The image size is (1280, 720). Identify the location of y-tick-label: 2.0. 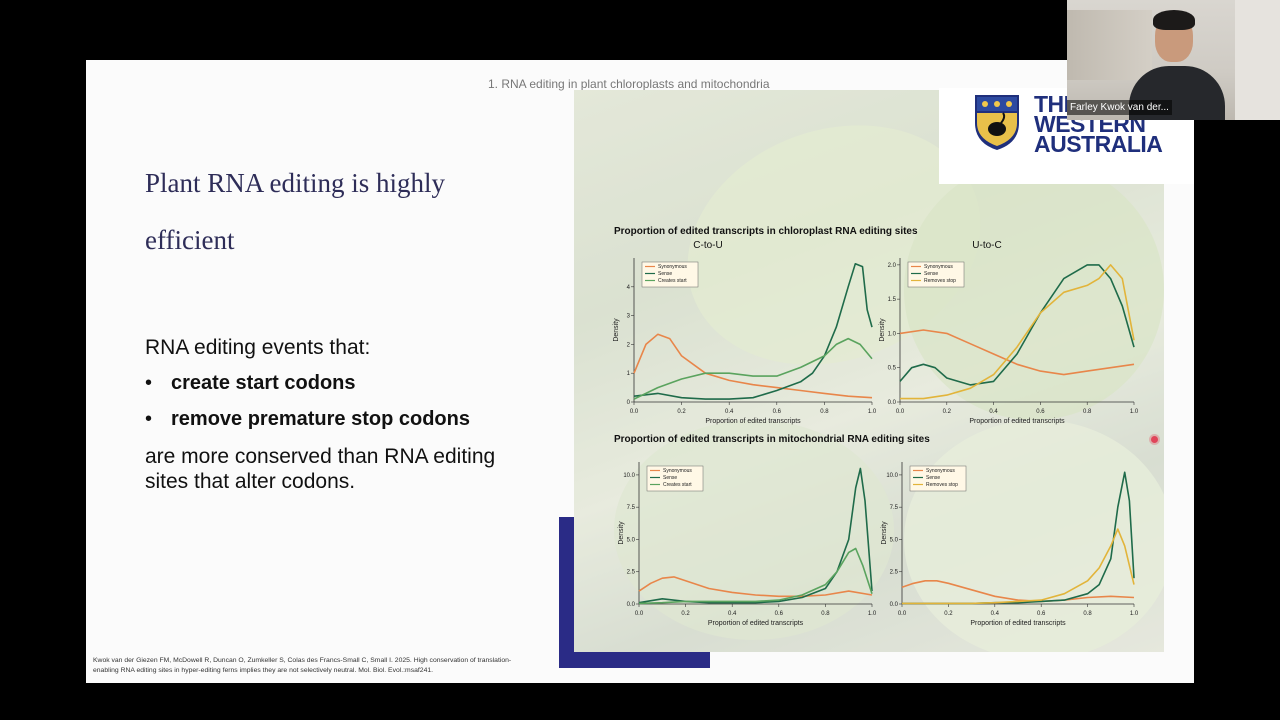
(892, 266).